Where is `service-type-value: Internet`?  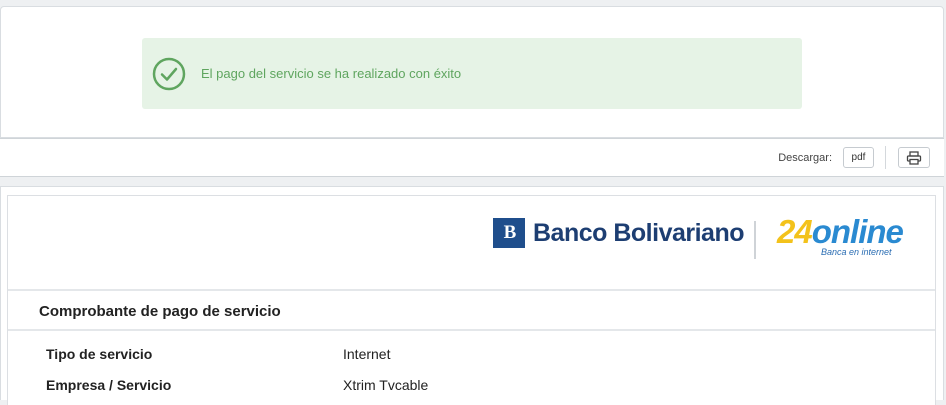
service-type-value: Internet is located at coordinates (367, 354).